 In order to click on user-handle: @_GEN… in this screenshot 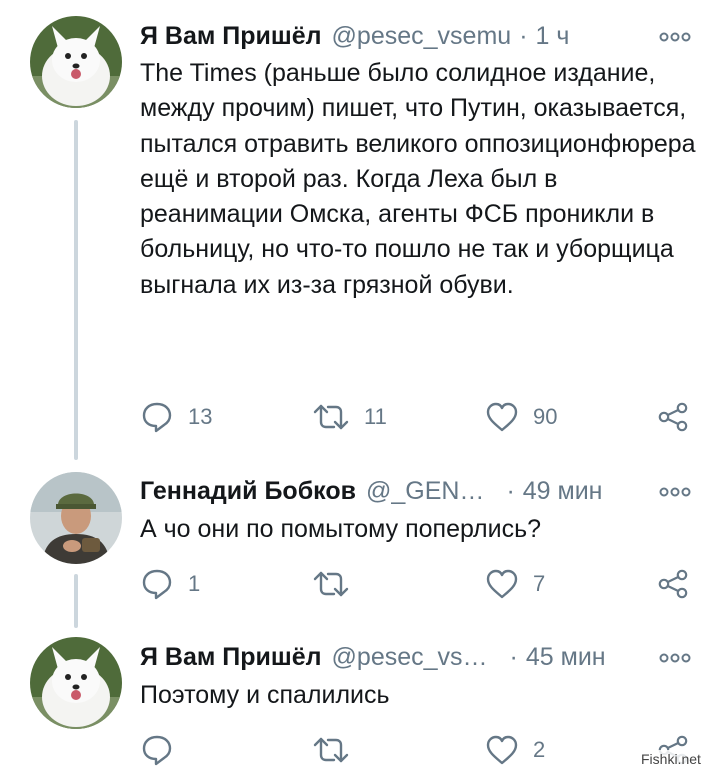, I will do `click(425, 491)`.